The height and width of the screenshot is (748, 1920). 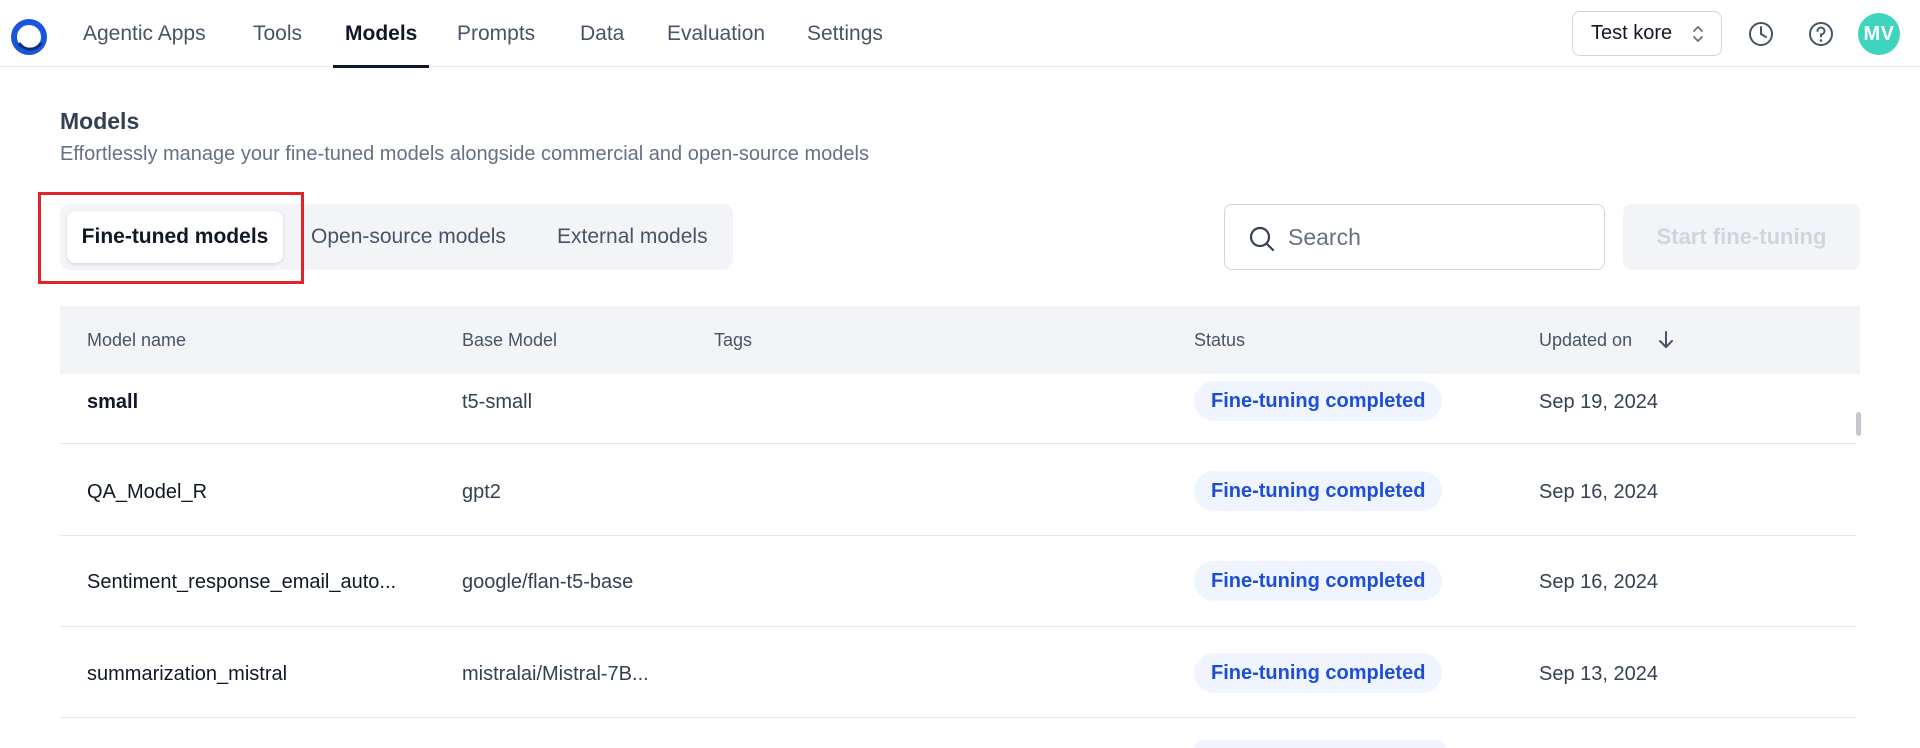 What do you see at coordinates (602, 33) in the screenshot?
I see `nav-item-data: Data` at bounding box center [602, 33].